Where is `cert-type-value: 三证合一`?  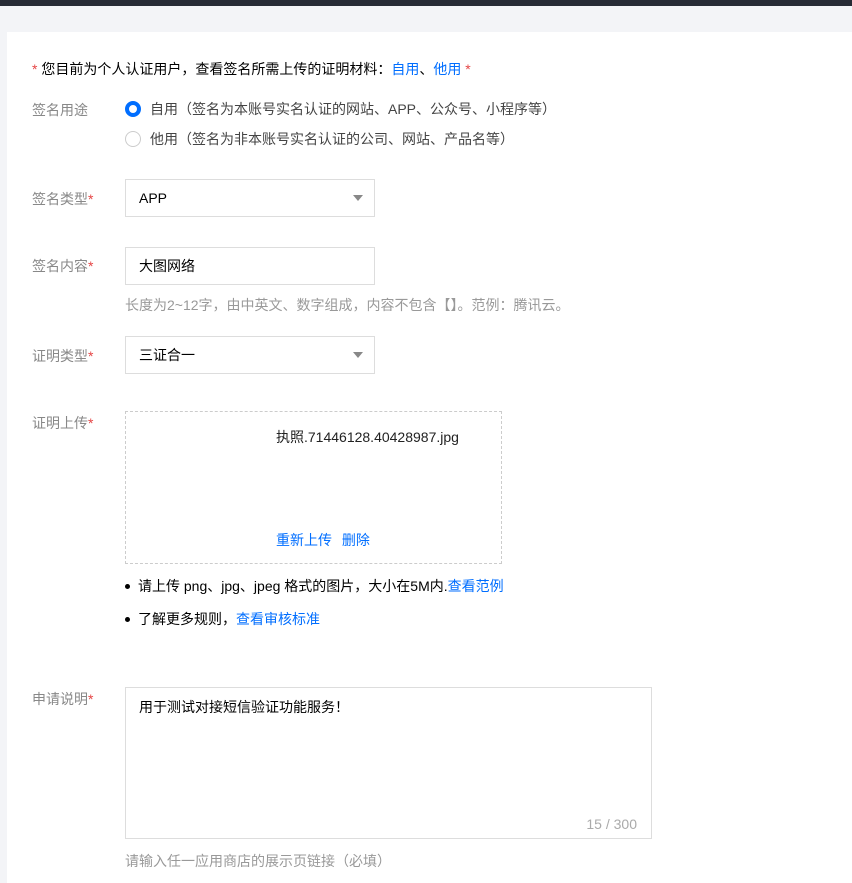 cert-type-value: 三证合一 is located at coordinates (167, 355).